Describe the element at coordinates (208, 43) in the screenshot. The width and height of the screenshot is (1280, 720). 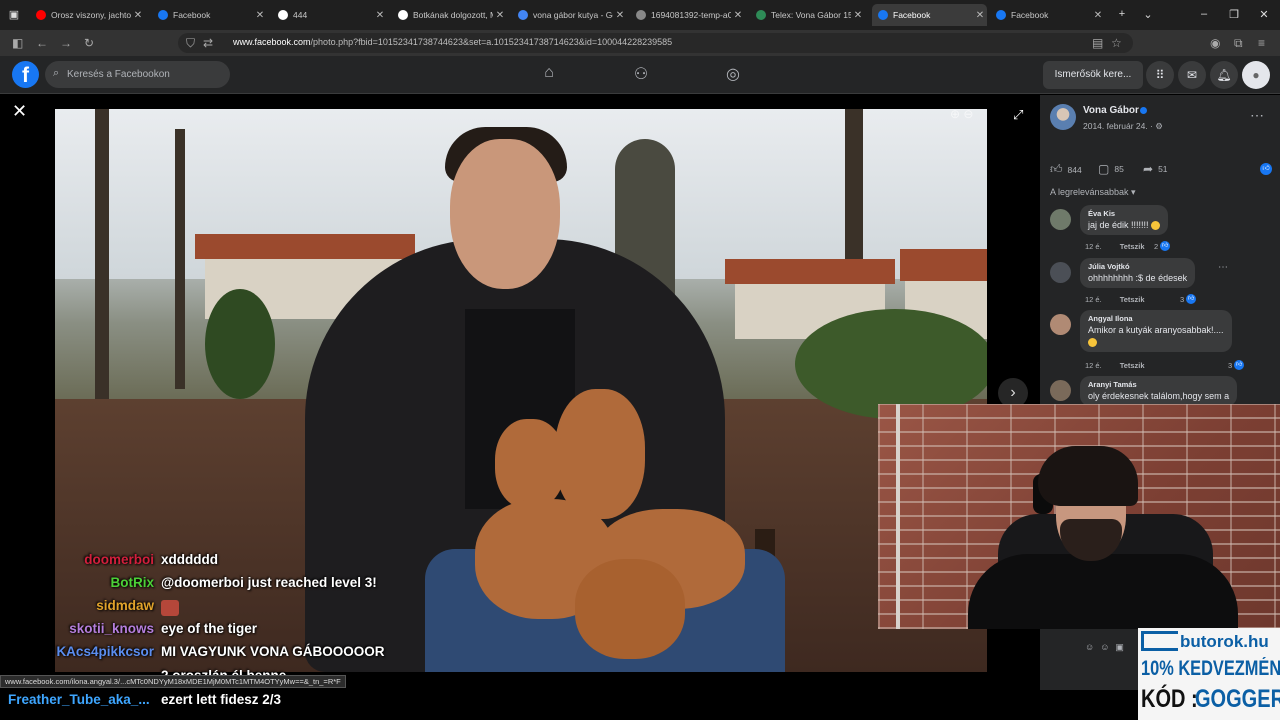
I see `permissions-icon: ⇄` at that location.